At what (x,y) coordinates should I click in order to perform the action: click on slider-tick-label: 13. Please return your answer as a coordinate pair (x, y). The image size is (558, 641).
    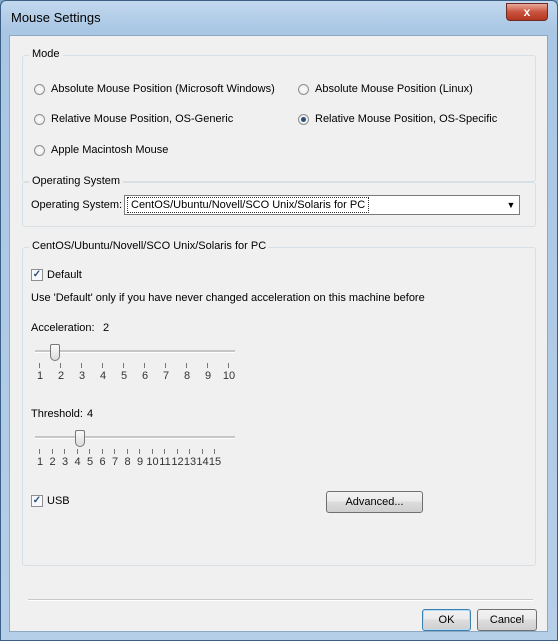
    Looking at the image, I should click on (190, 462).